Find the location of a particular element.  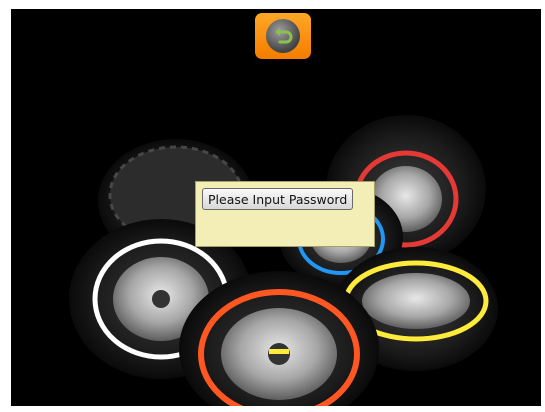

password-dialog: Please Input Password is located at coordinates (285, 214).